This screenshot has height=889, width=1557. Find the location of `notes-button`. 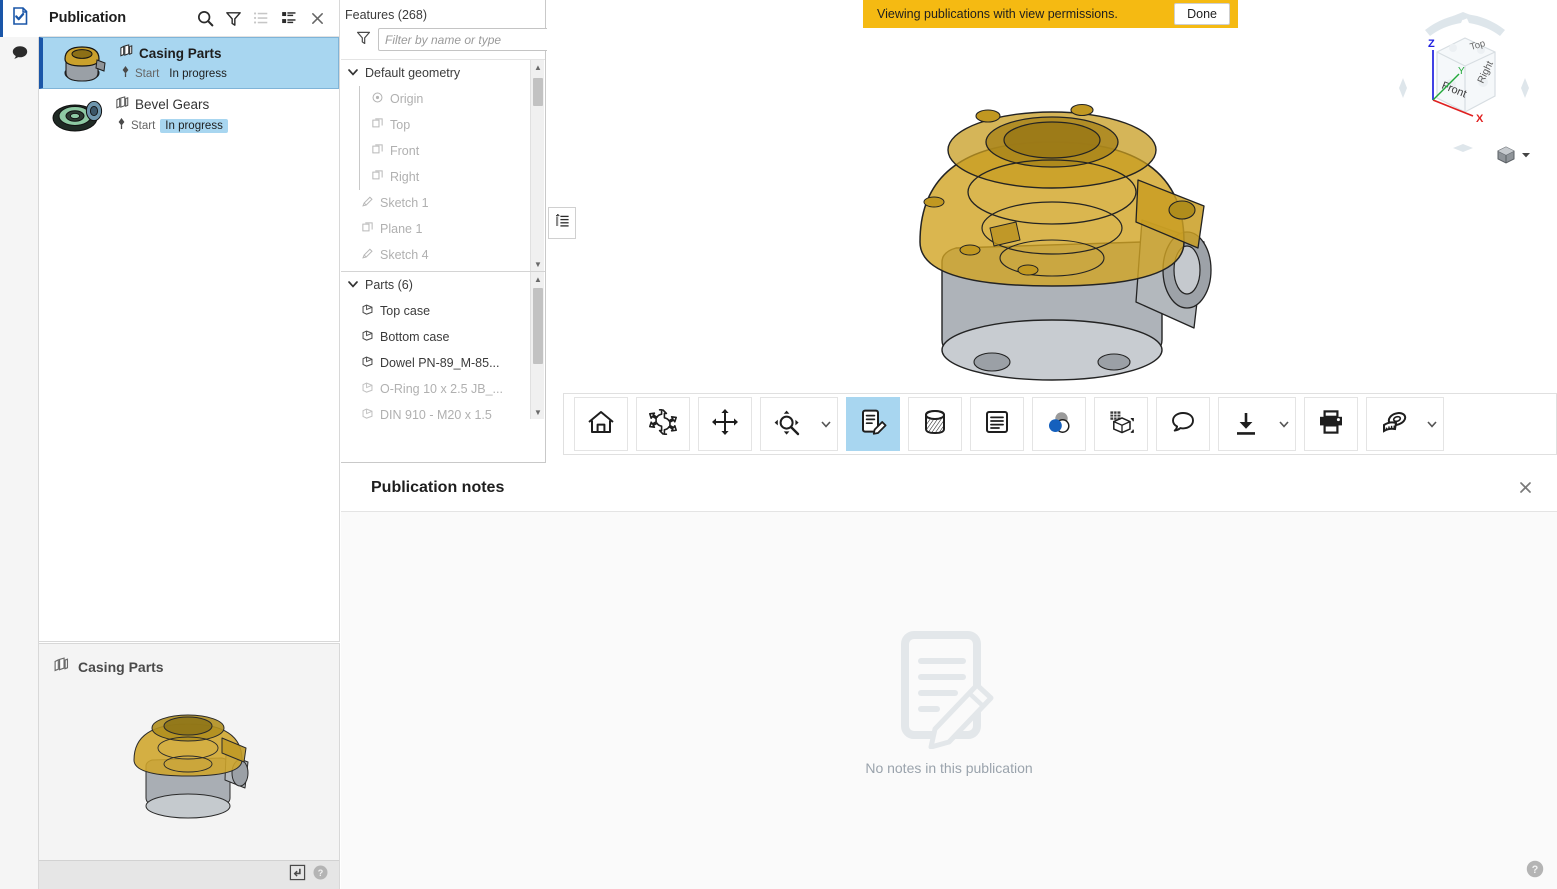

notes-button is located at coordinates (873, 424).